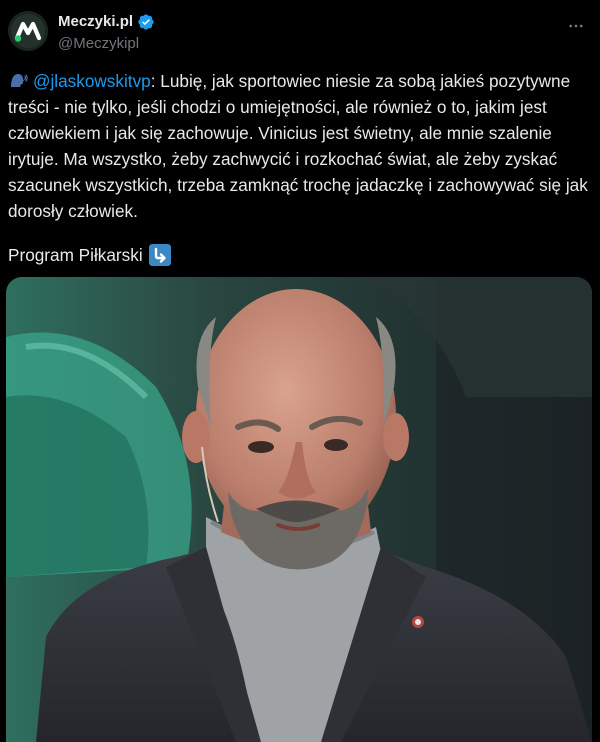  I want to click on author-avatar, so click(28, 31).